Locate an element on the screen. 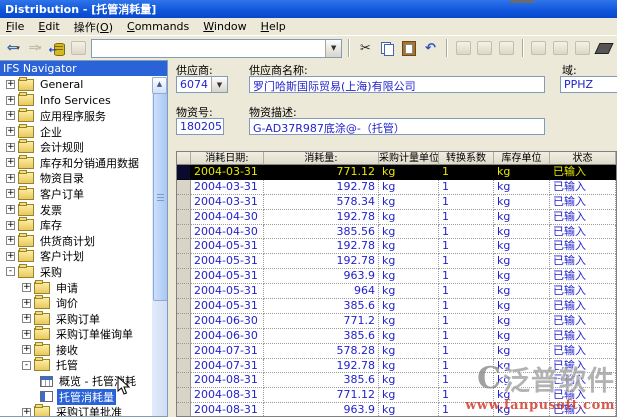 The image size is (617, 417). undo-button: ↶ is located at coordinates (430, 48).